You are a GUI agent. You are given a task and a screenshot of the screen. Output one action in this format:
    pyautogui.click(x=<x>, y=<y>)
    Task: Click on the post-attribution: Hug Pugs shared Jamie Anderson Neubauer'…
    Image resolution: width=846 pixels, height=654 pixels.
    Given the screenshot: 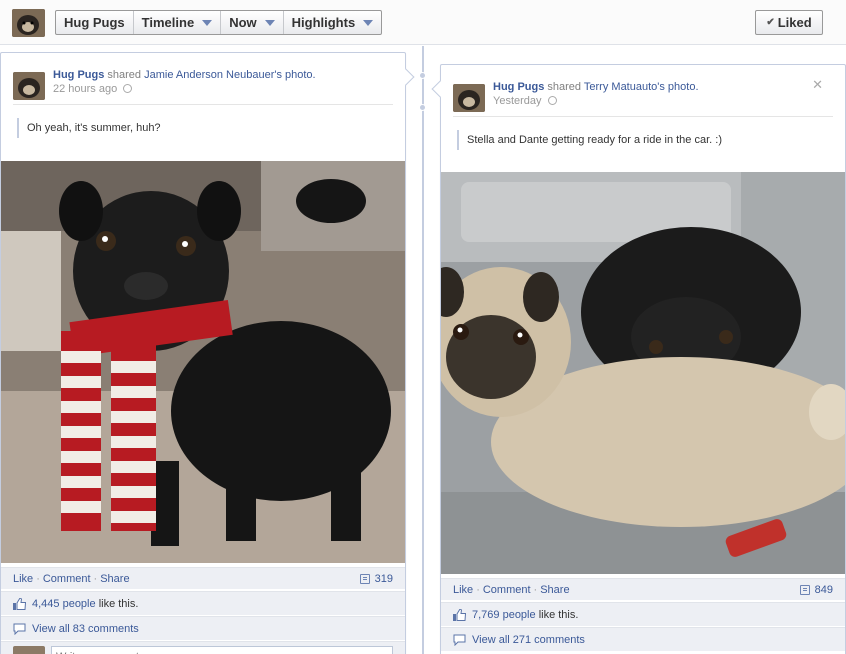 What is the action you would take?
    pyautogui.click(x=184, y=75)
    